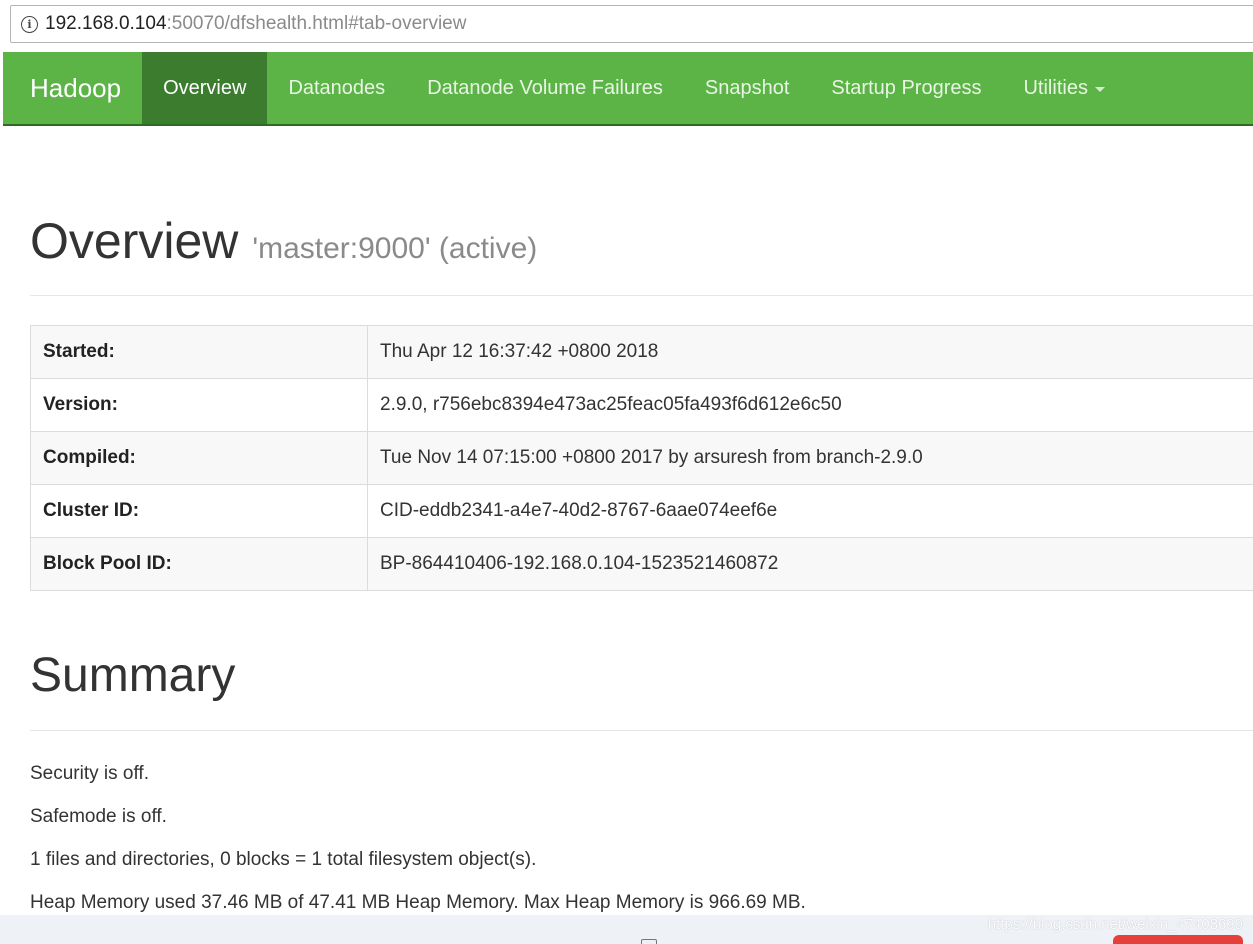 The image size is (1253, 944). Describe the element at coordinates (336, 88) in the screenshot. I see `nav-datanodes: Datanodes` at that location.